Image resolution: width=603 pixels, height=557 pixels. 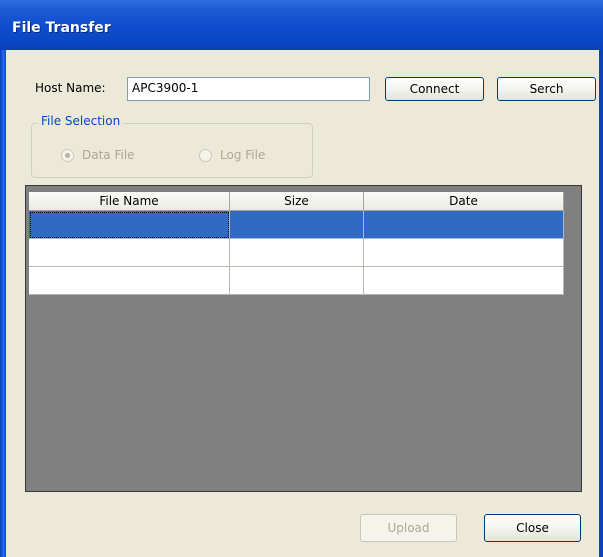 I want to click on file-selection-legend: File Selection, so click(x=81, y=121).